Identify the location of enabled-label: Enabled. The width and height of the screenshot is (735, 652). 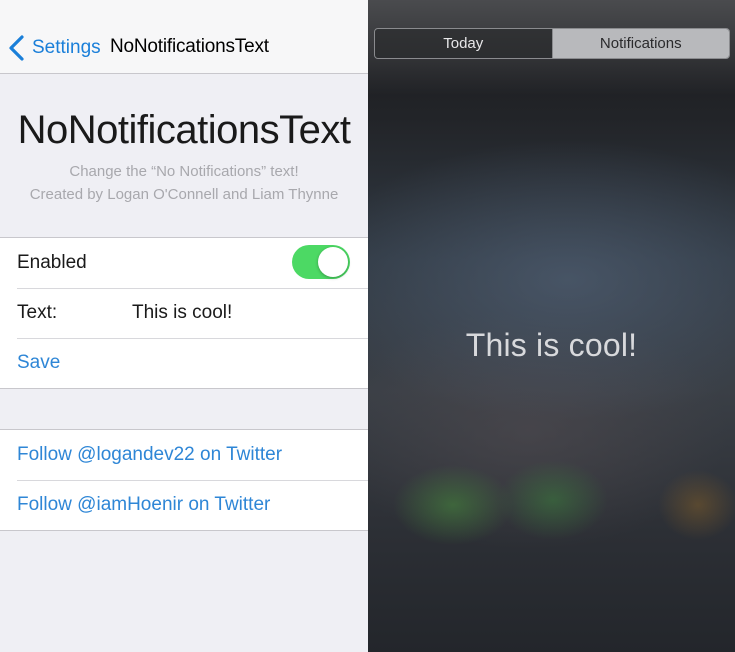
(52, 262).